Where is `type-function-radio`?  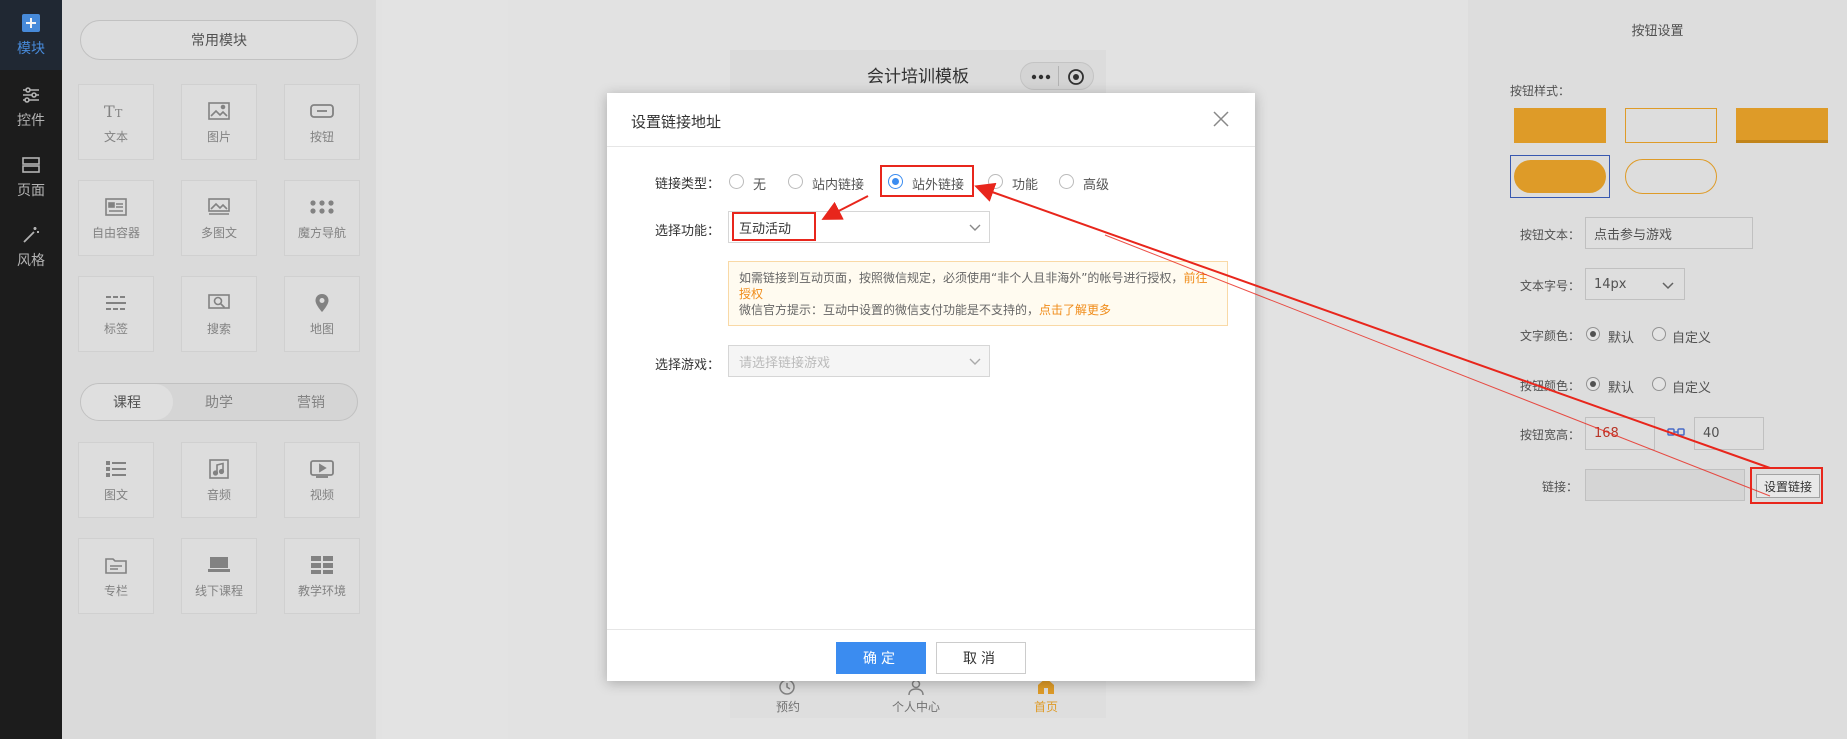 type-function-radio is located at coordinates (995, 181).